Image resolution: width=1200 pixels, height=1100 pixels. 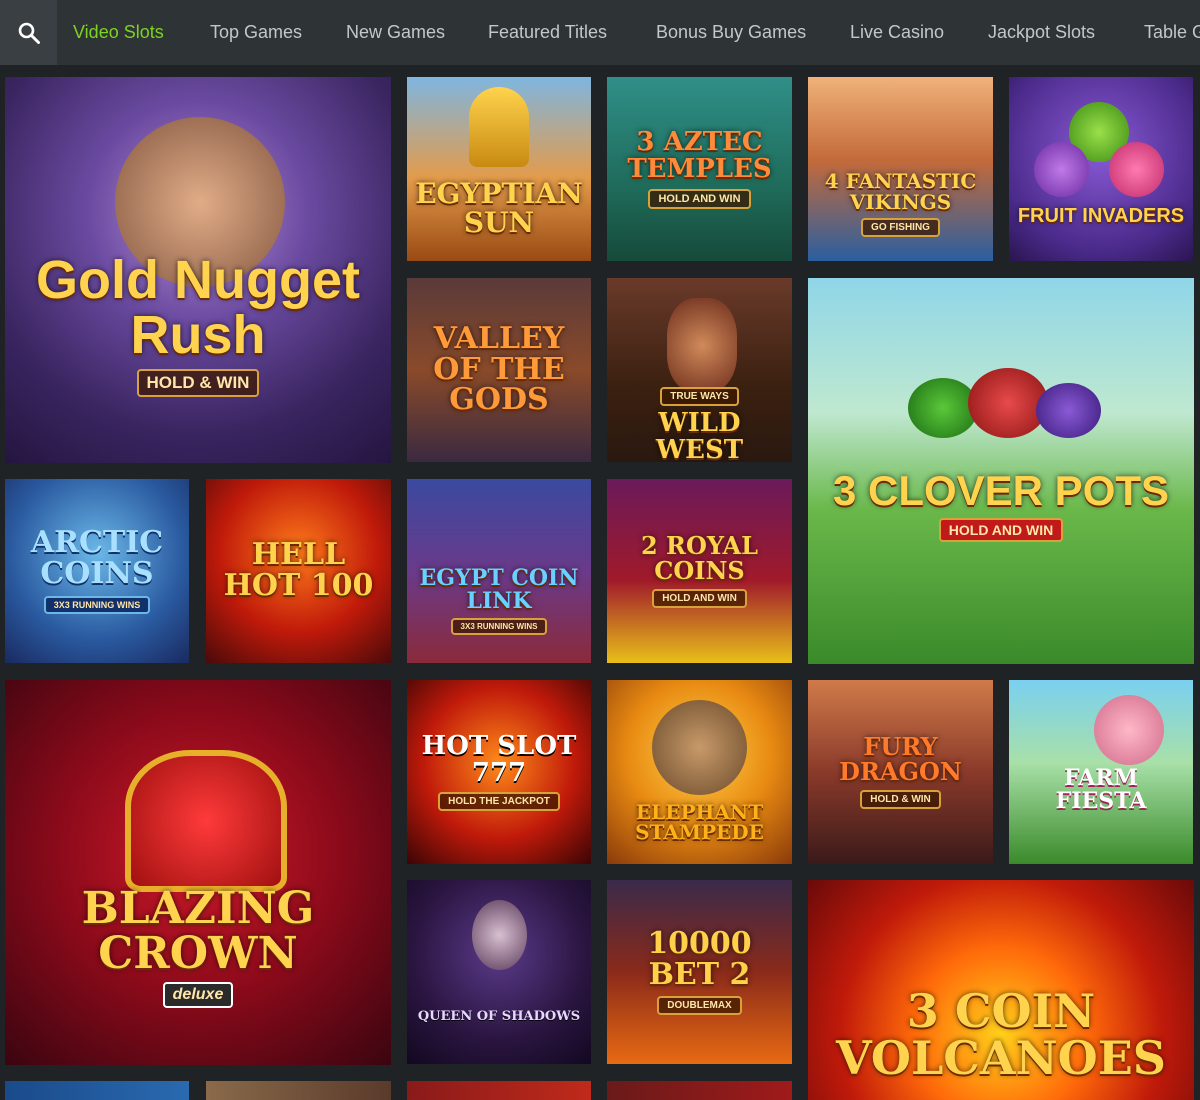 What do you see at coordinates (1001, 490) in the screenshot?
I see `game-title: 3 CLOVER POTS` at bounding box center [1001, 490].